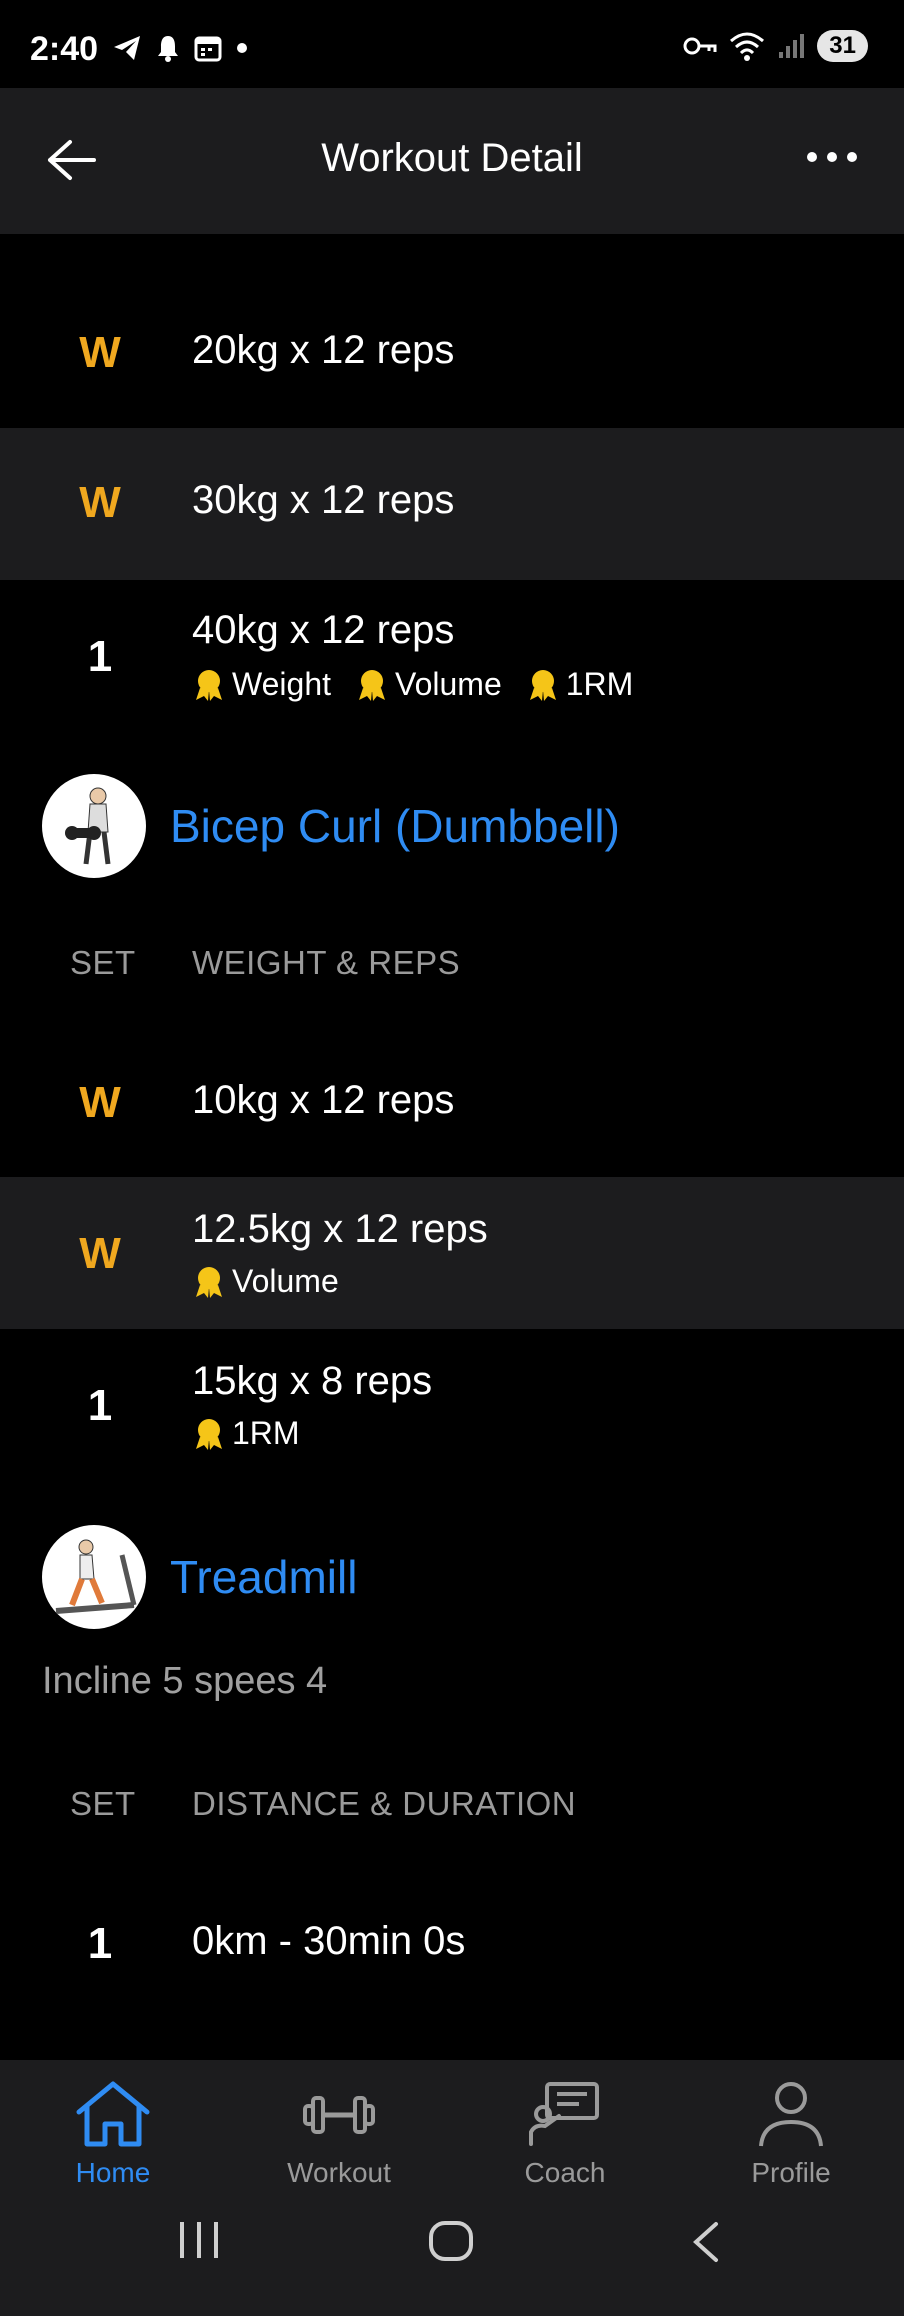 The height and width of the screenshot is (2316, 904). I want to click on more-options-button, so click(832, 159).